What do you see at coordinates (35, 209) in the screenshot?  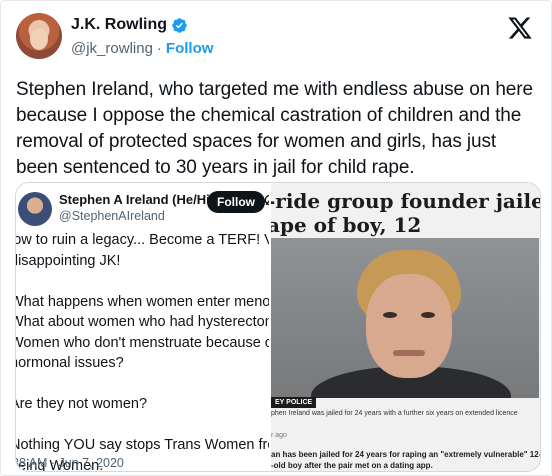 I see `embedded-avatar` at bounding box center [35, 209].